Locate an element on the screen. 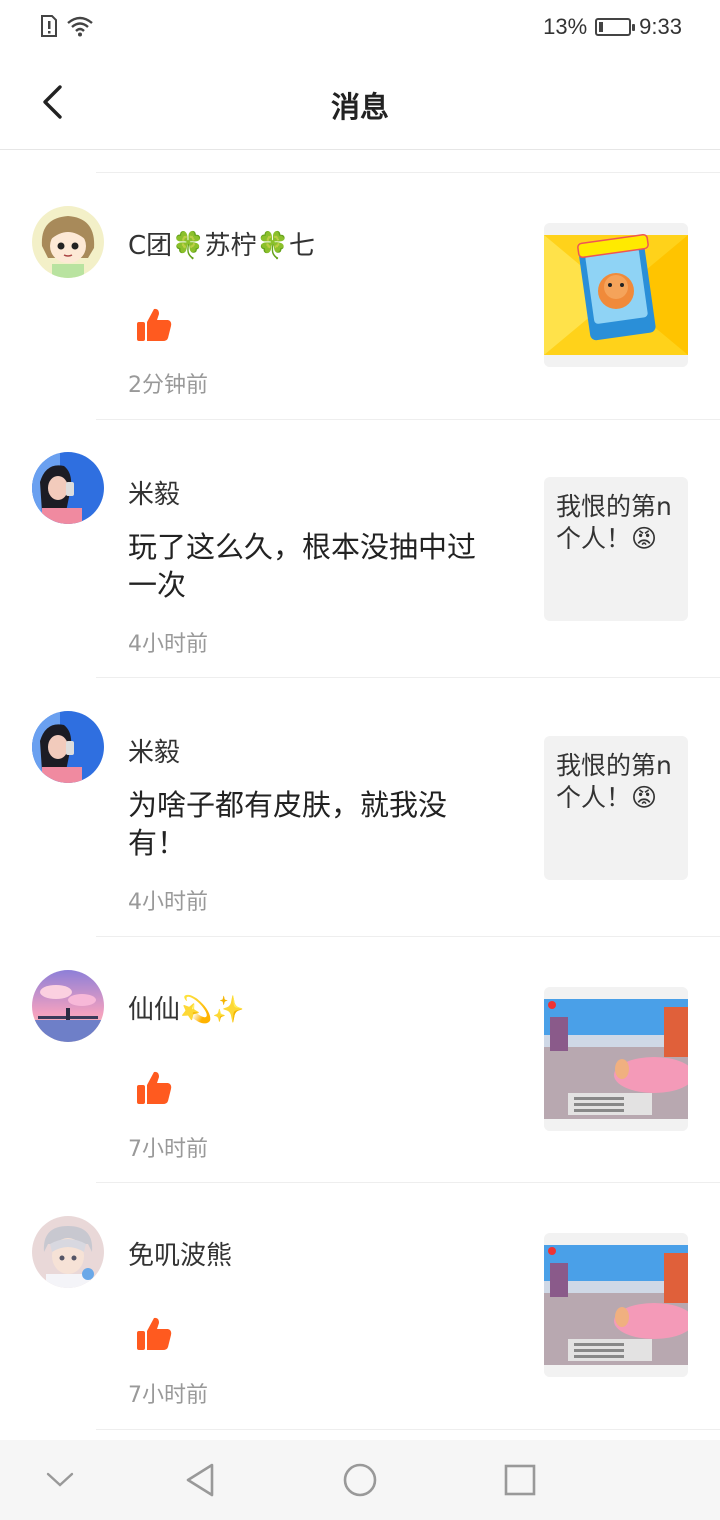 The width and height of the screenshot is (720, 1520). avatar-sunset-sky-image is located at coordinates (68, 1006).